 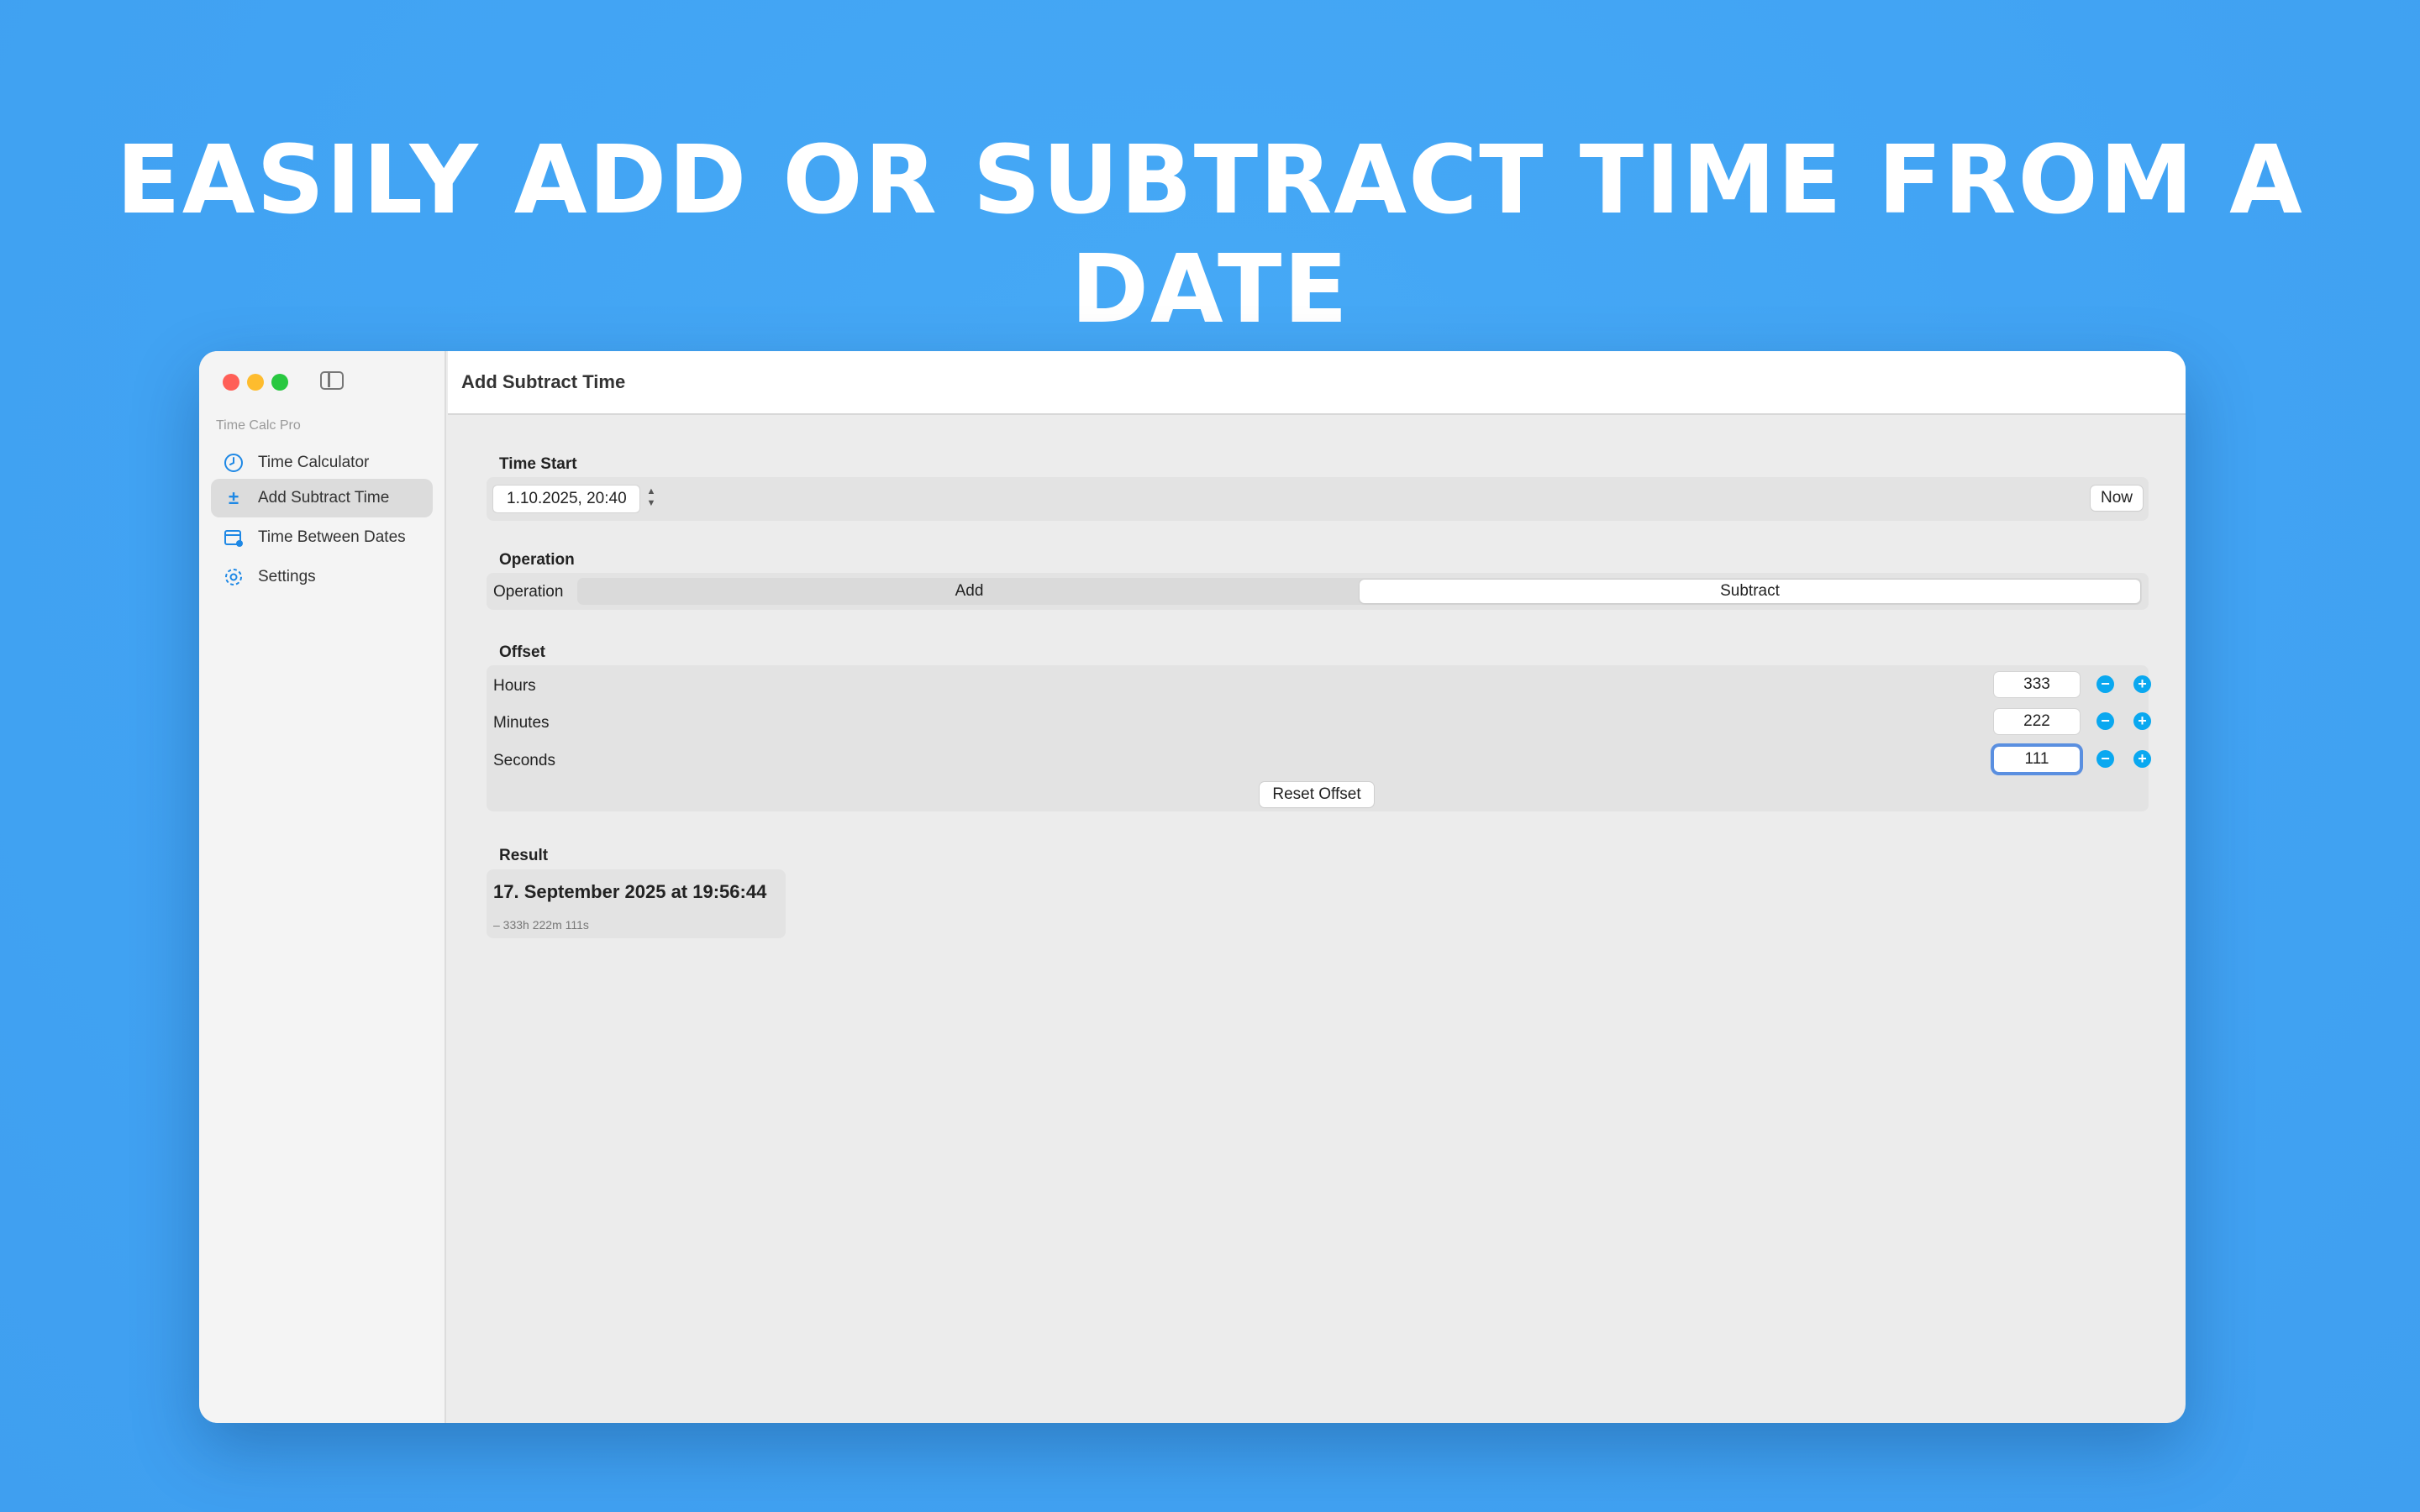 I want to click on minutes-increment-button: +, so click(x=2142, y=721).